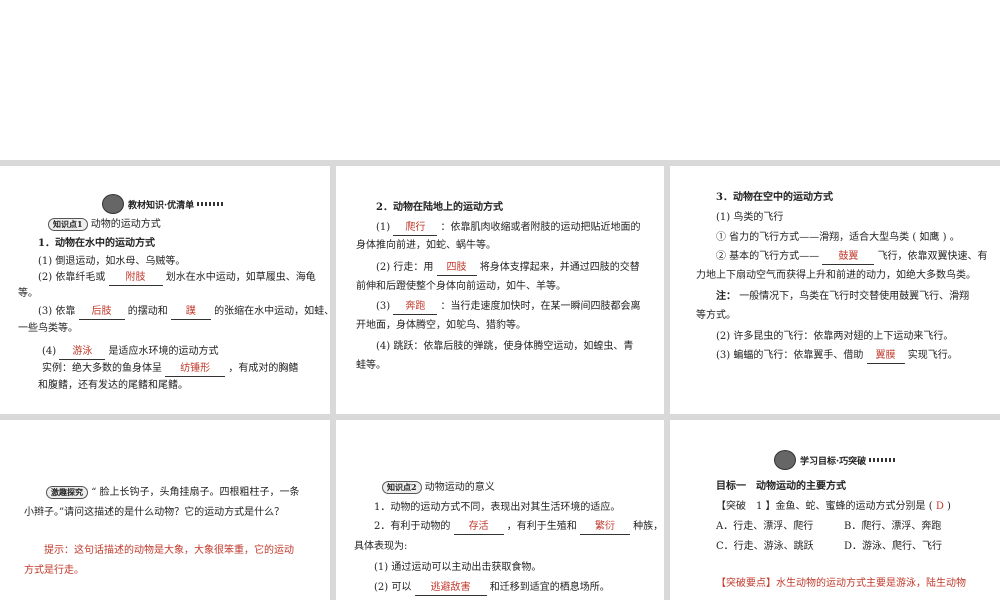 The image size is (1000, 600). What do you see at coordinates (838, 237) in the screenshot?
I see `text-line: ① 省力的飞行方式——滑翔，适合大型鸟类 ( 如鹰 ) 。` at bounding box center [838, 237].